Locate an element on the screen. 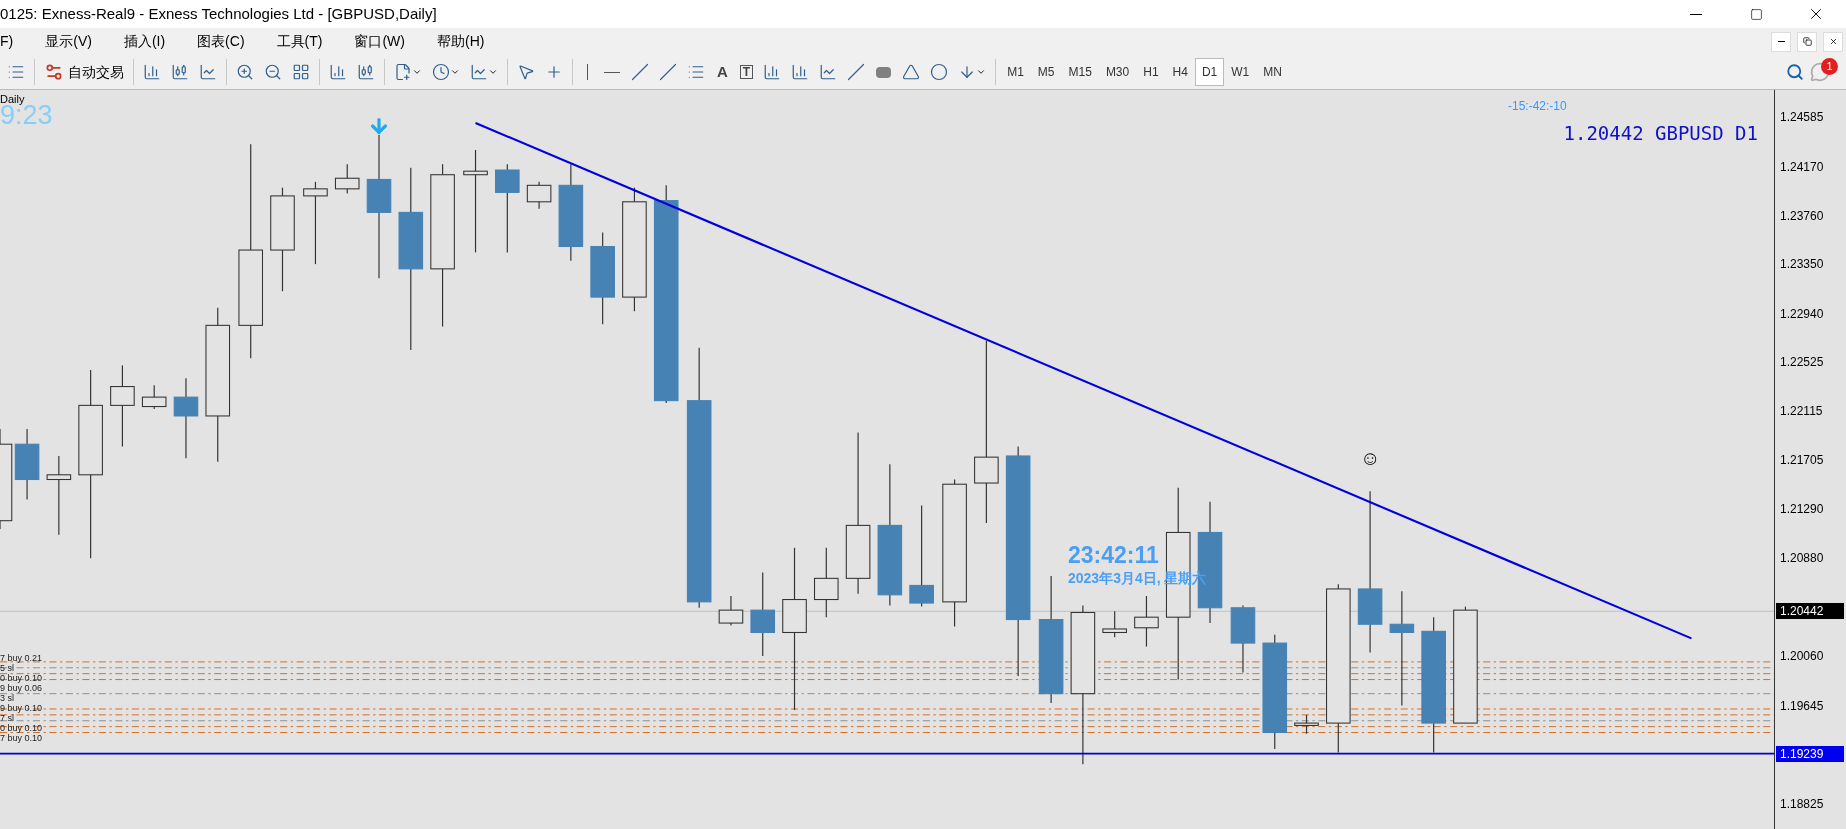 Image resolution: width=1846 pixels, height=829 pixels. price-label: 1.20880 is located at coordinates (1802, 558).